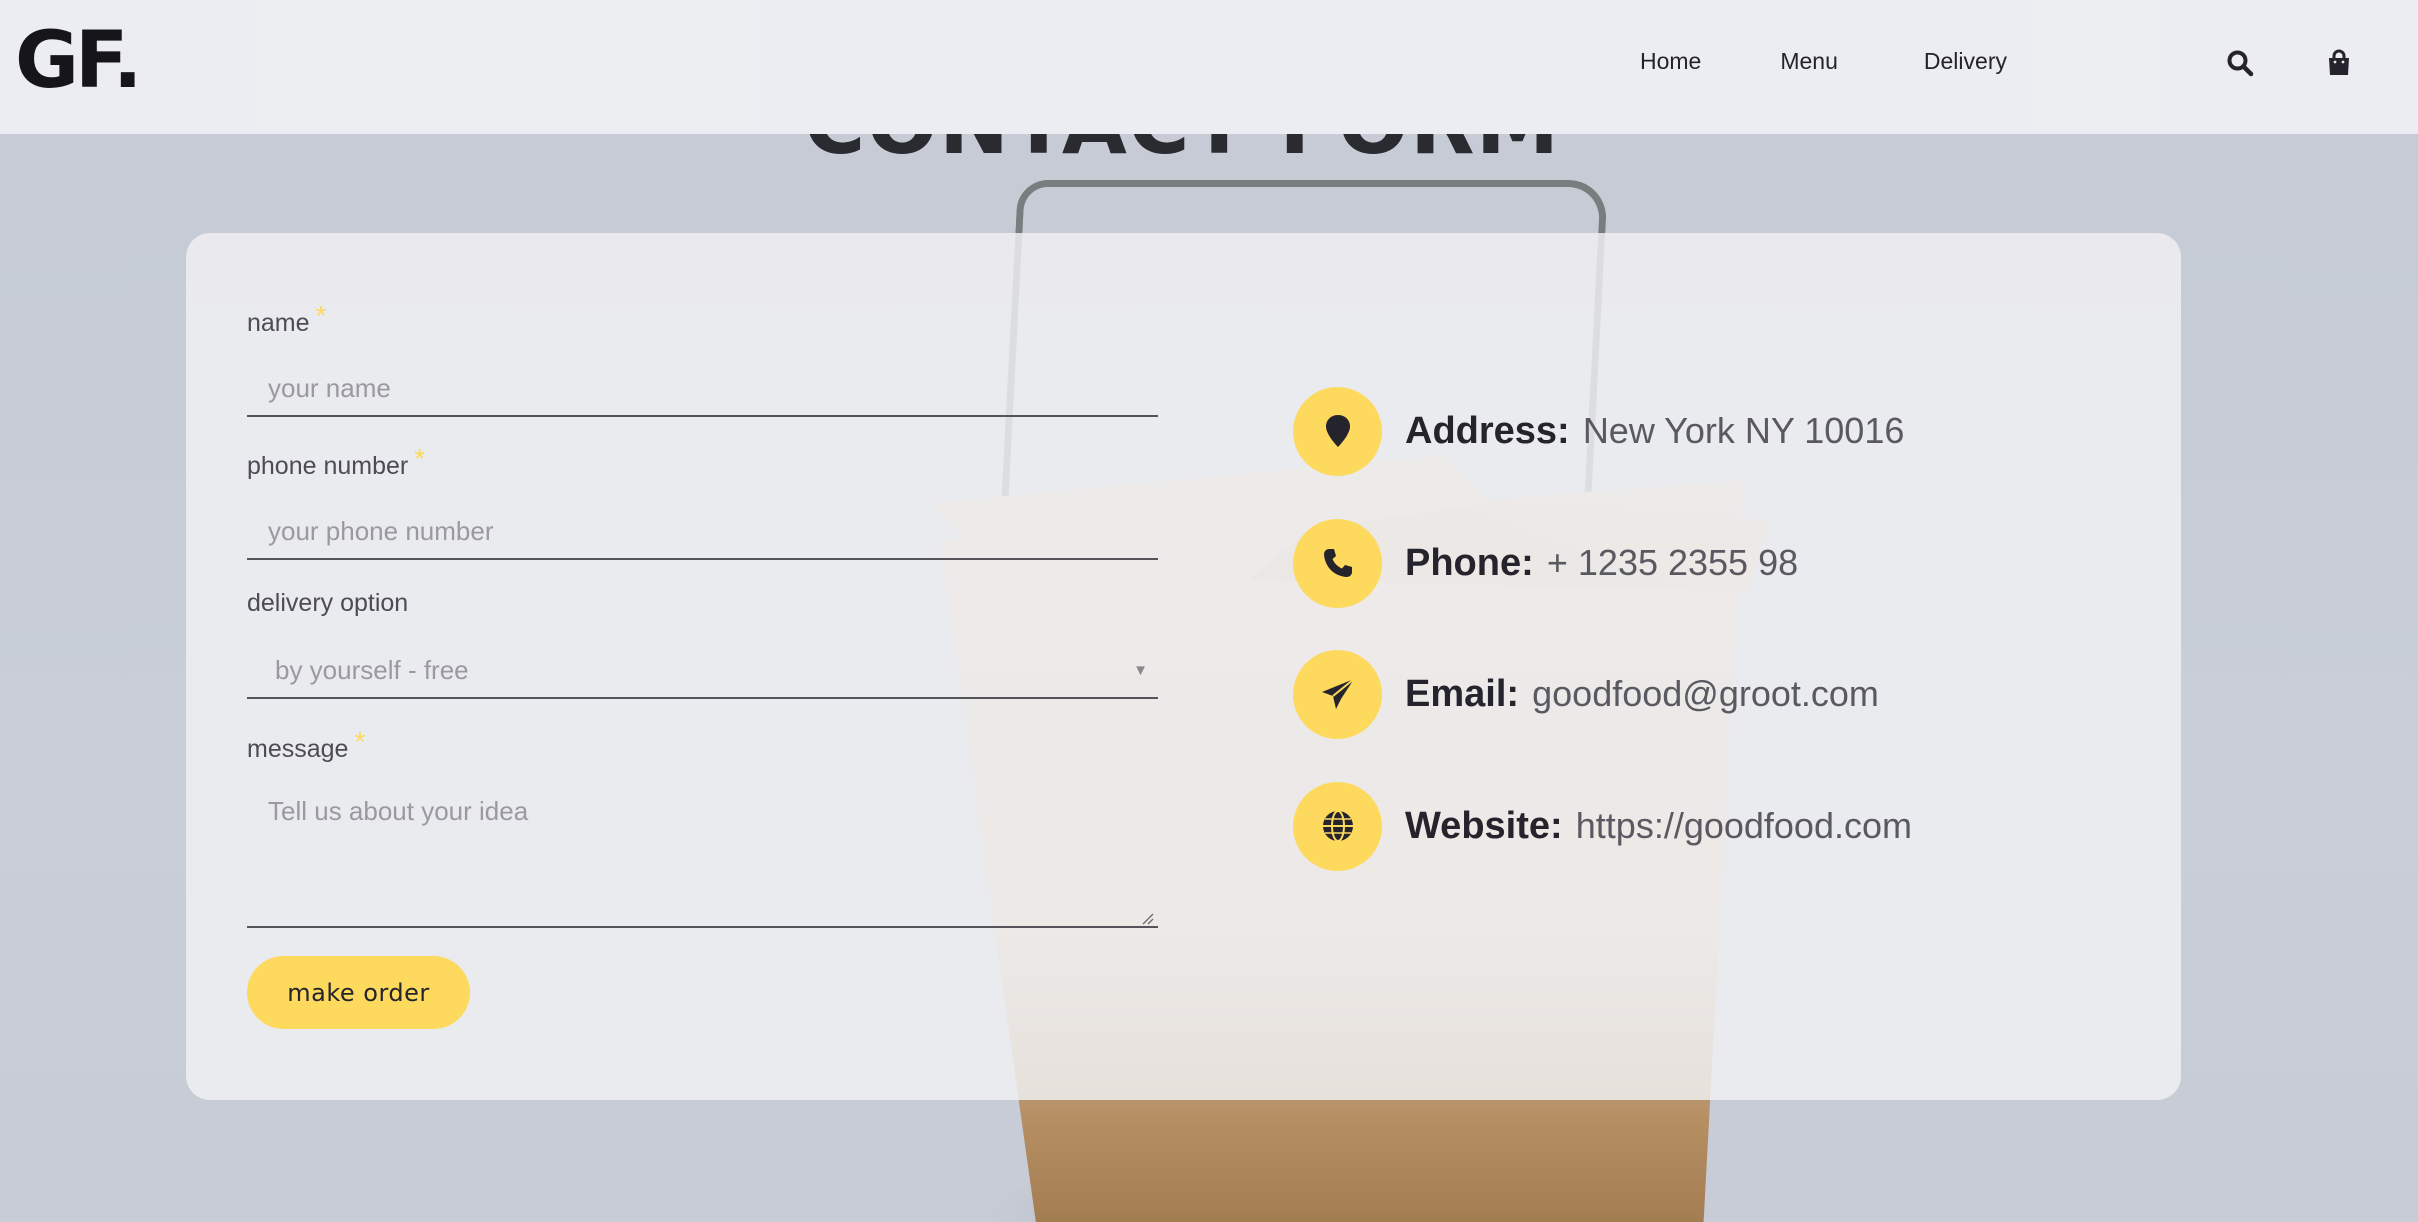 Image resolution: width=2418 pixels, height=1222 pixels. Describe the element at coordinates (1743, 430) in the screenshot. I see `address-value: New York NY 10016` at that location.